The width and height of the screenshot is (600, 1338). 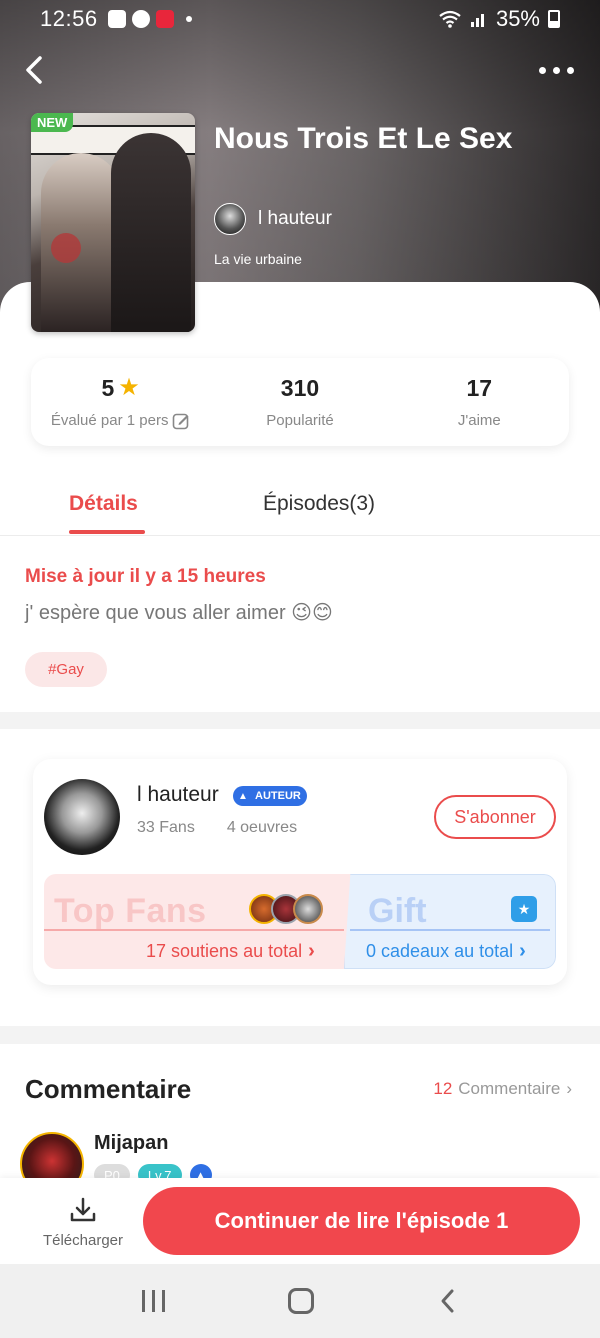 I want to click on author-link: l hauteur, so click(x=273, y=219).